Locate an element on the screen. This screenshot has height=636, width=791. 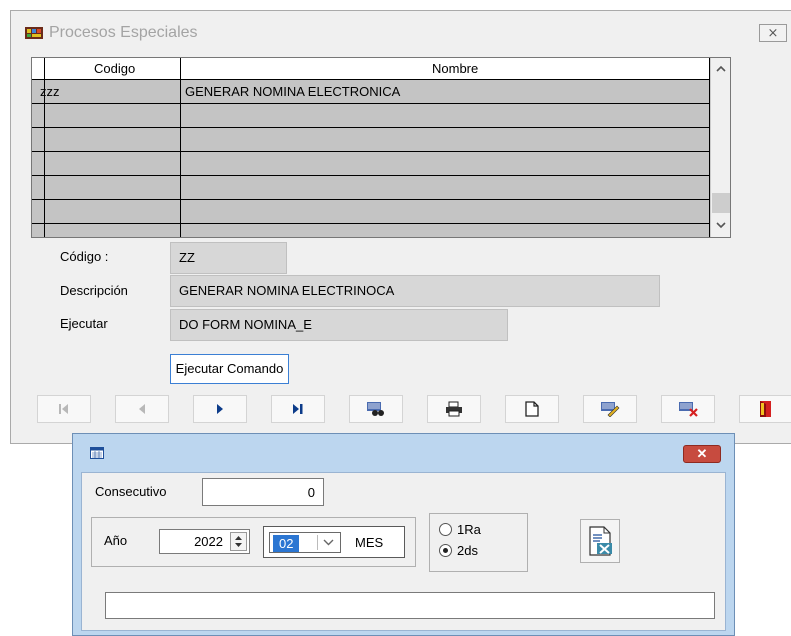
scroll-down-icon is located at coordinates (721, 225).